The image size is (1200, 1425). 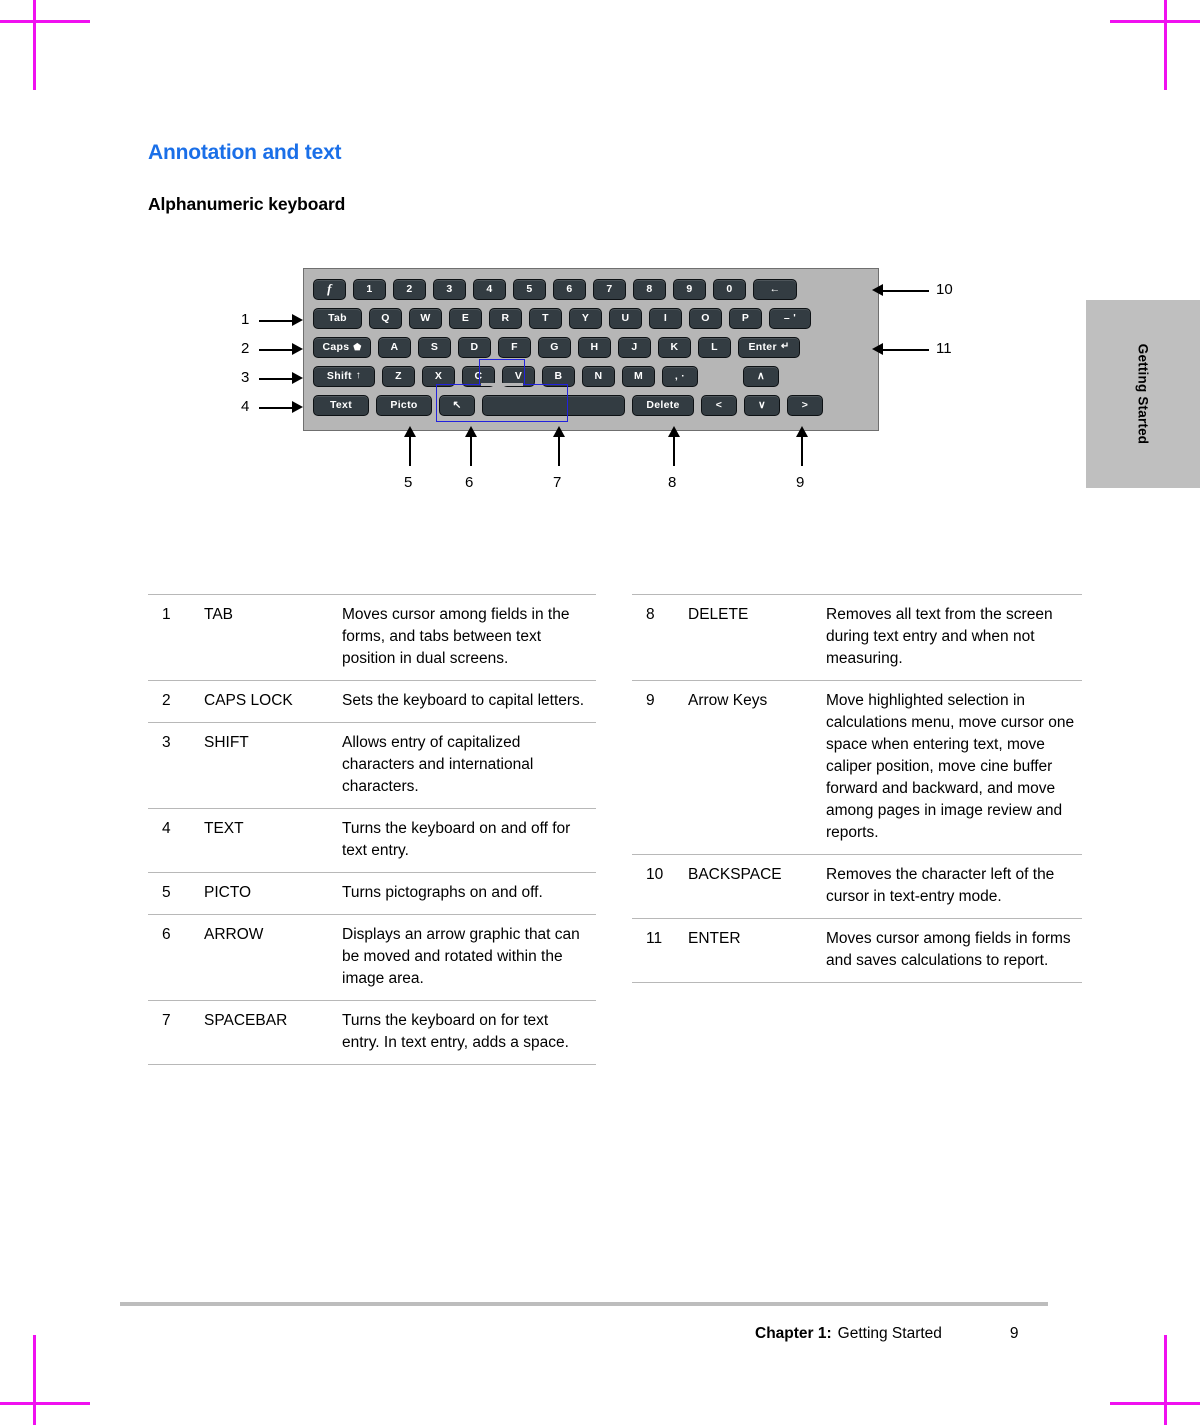 What do you see at coordinates (442, 892) in the screenshot?
I see `row-description: Turns pictographs on and off.` at bounding box center [442, 892].